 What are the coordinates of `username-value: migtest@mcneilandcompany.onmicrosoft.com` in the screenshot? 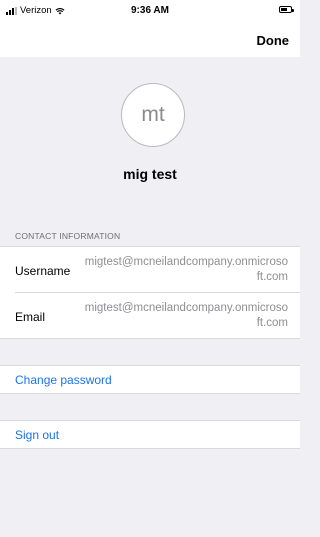 It's located at (186, 269).